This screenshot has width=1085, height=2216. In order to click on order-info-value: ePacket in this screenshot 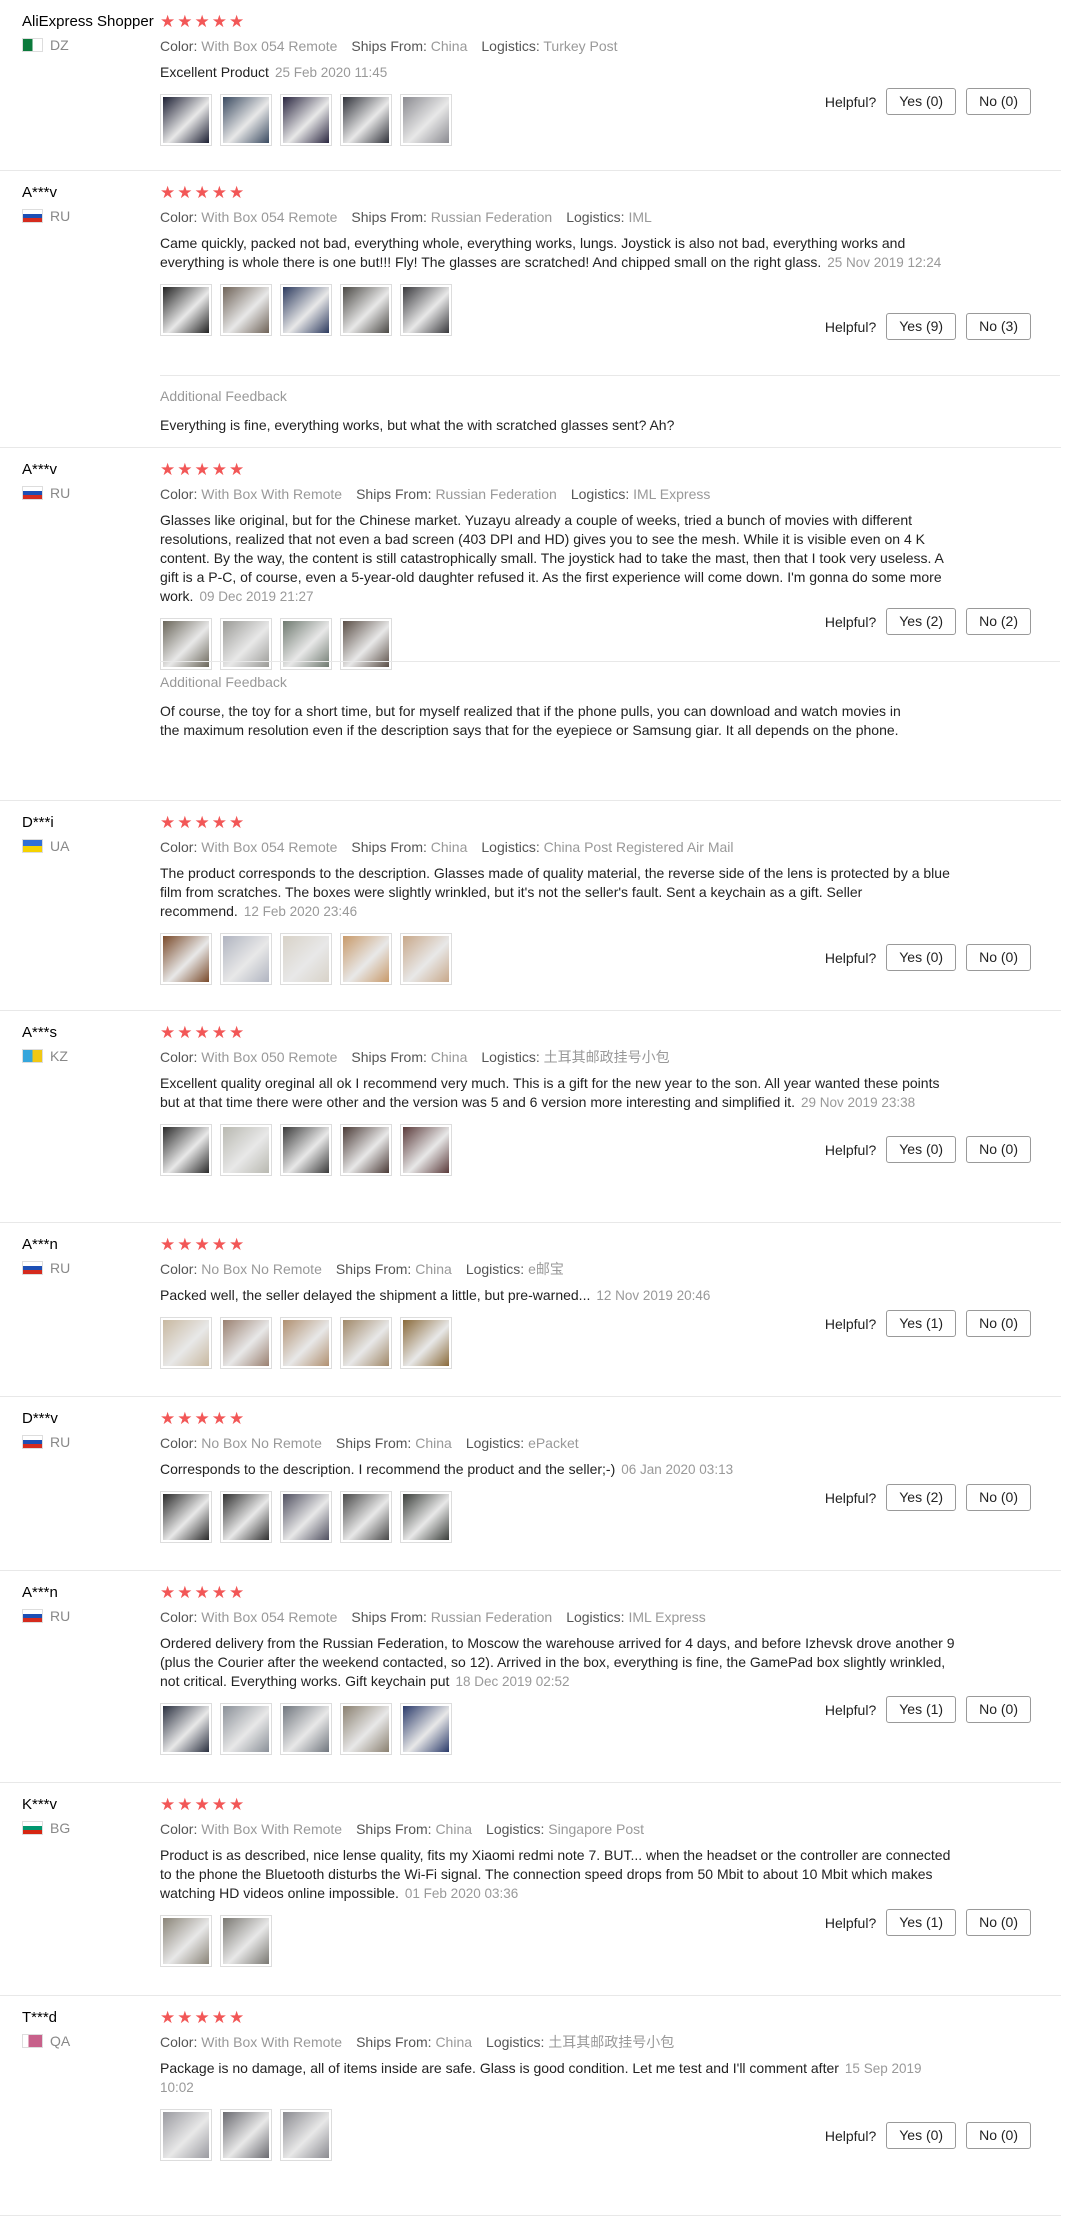, I will do `click(553, 1443)`.